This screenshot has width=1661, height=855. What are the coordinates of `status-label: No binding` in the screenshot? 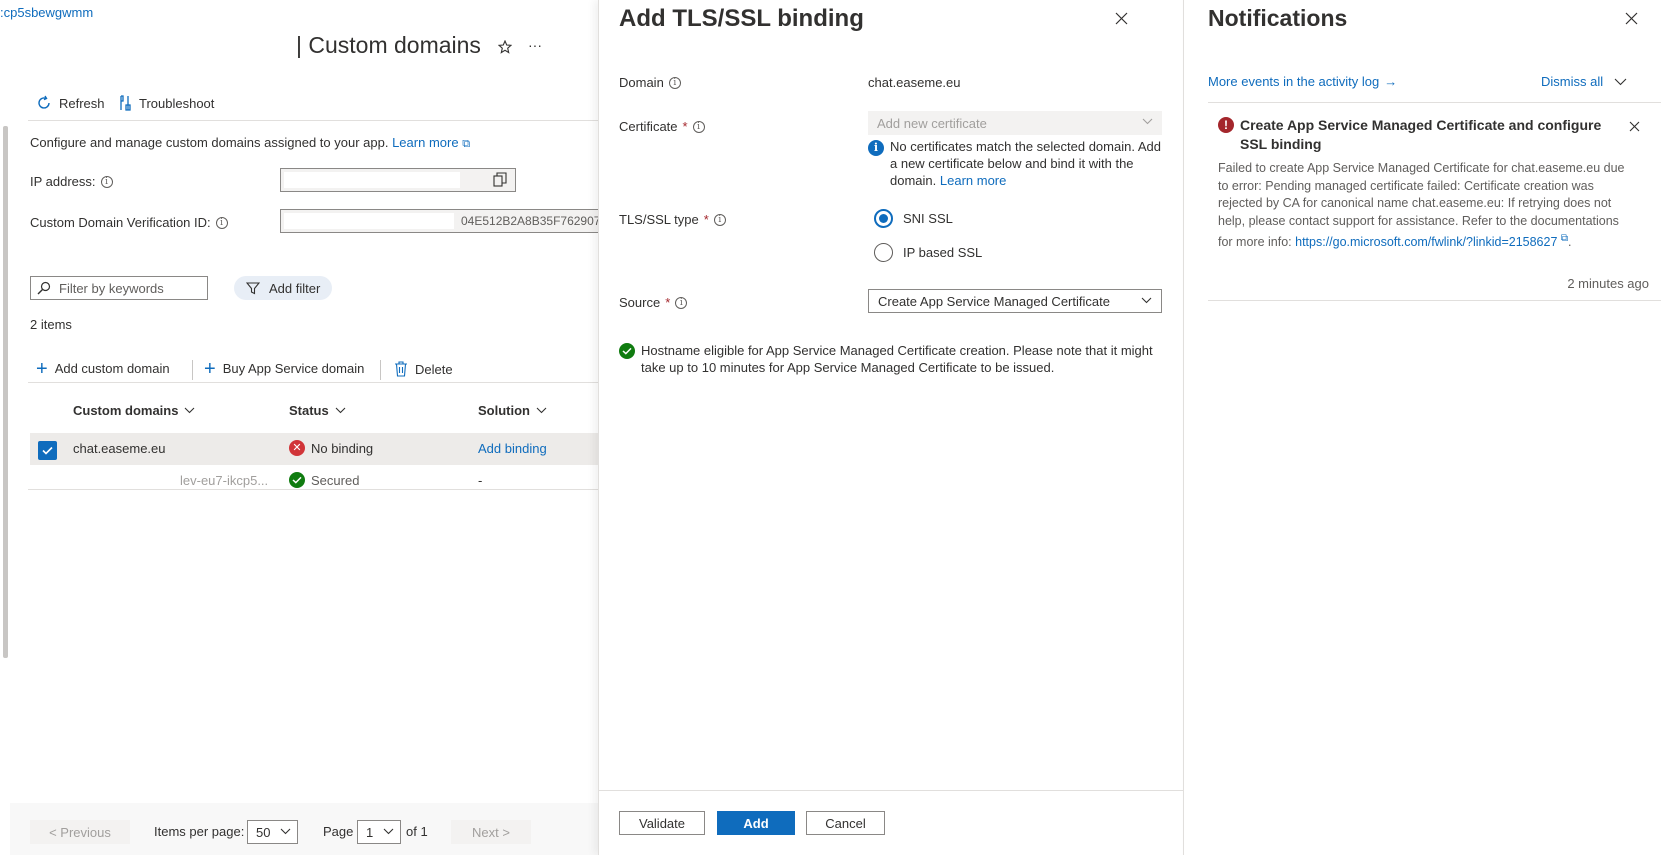 It's located at (342, 448).